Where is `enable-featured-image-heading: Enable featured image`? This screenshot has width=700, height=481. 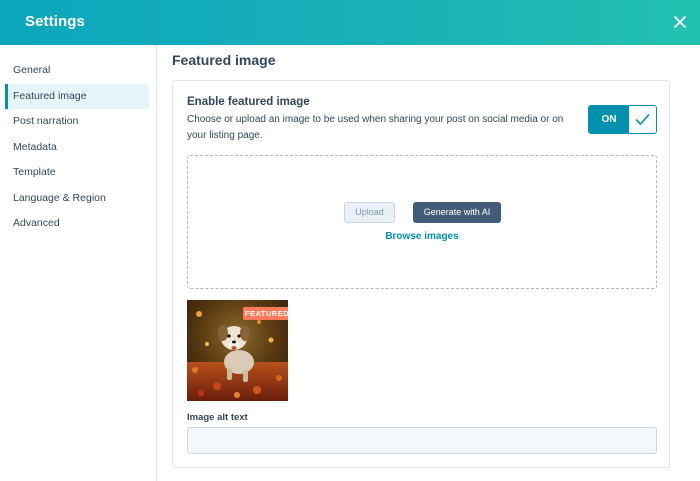
enable-featured-image-heading: Enable featured image is located at coordinates (248, 102).